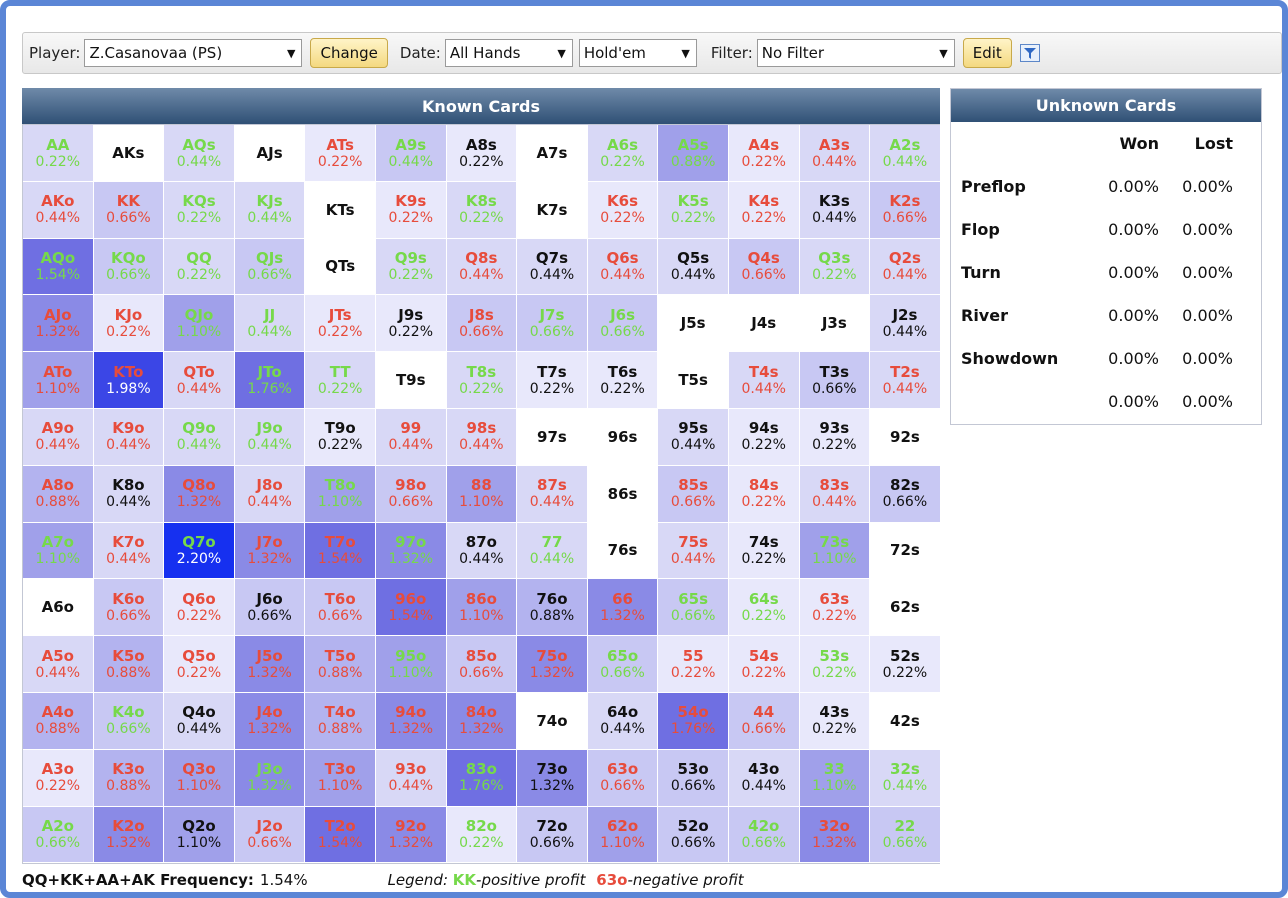 This screenshot has height=898, width=1288. Describe the element at coordinates (129, 664) in the screenshot. I see `hand-cell-K5o: K5o 0.88%` at that location.